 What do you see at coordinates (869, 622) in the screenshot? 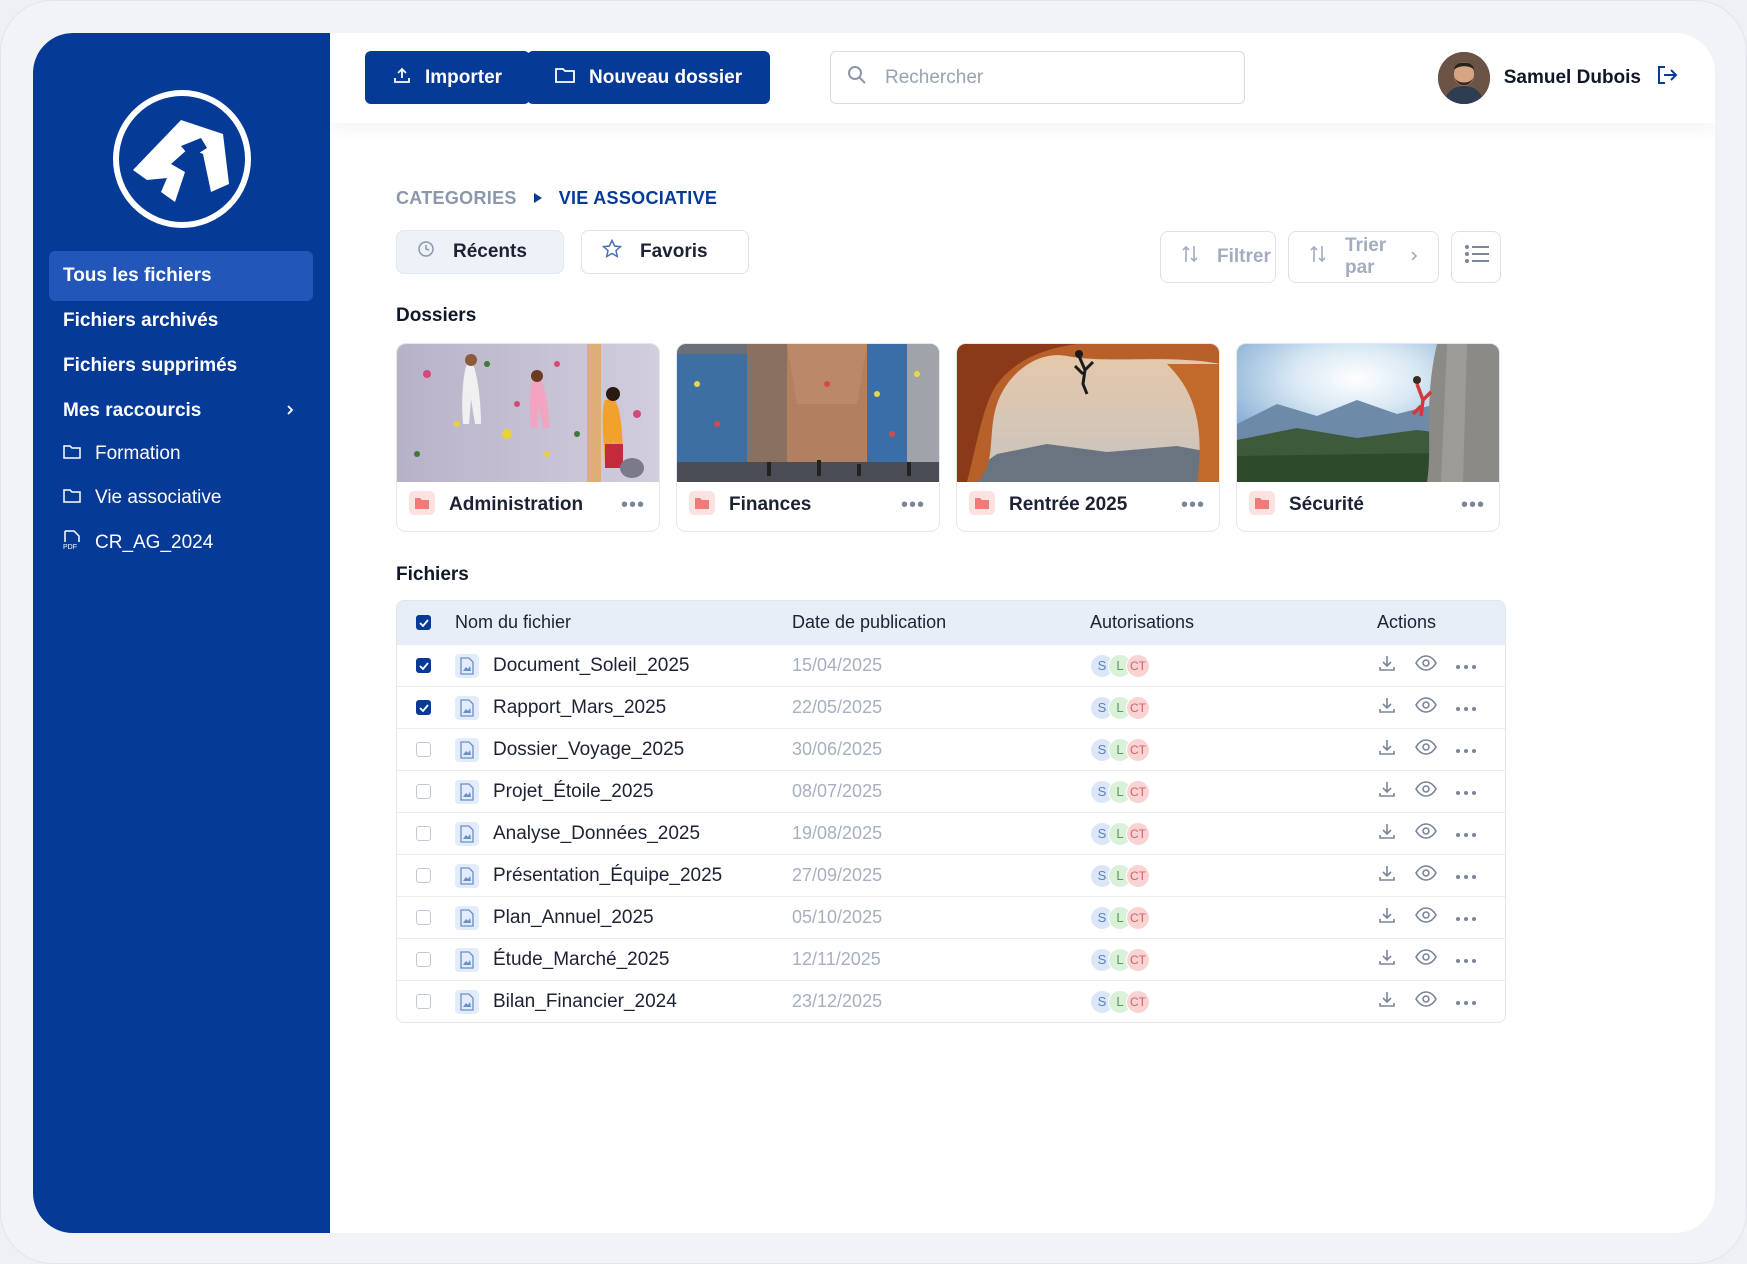
I see `header-date: Date de publication` at bounding box center [869, 622].